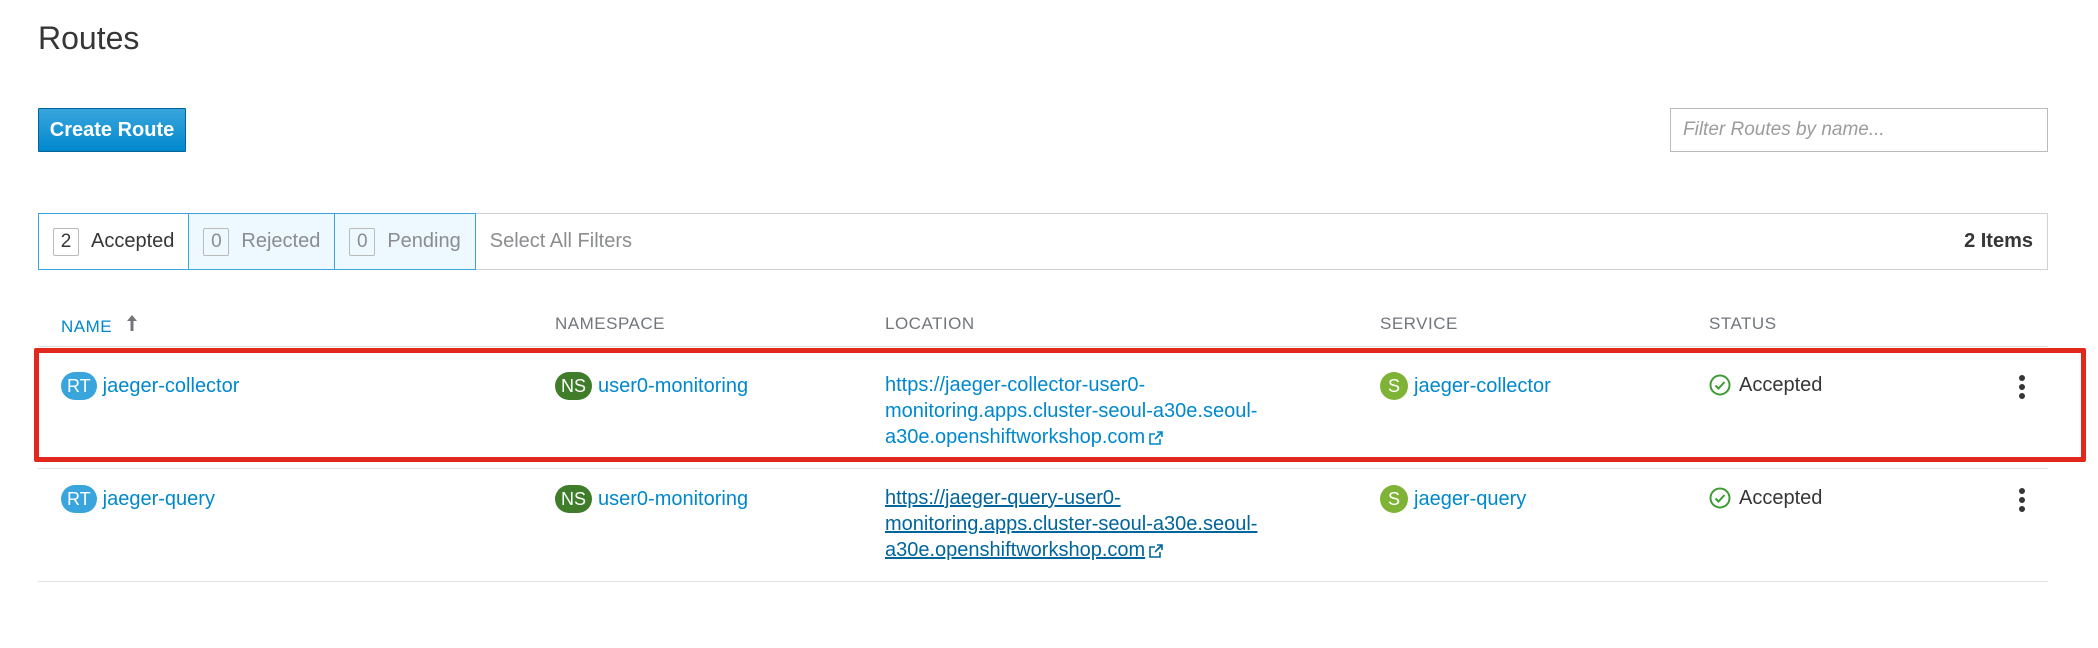  What do you see at coordinates (1743, 324) in the screenshot?
I see `column-header-status: STATUS` at bounding box center [1743, 324].